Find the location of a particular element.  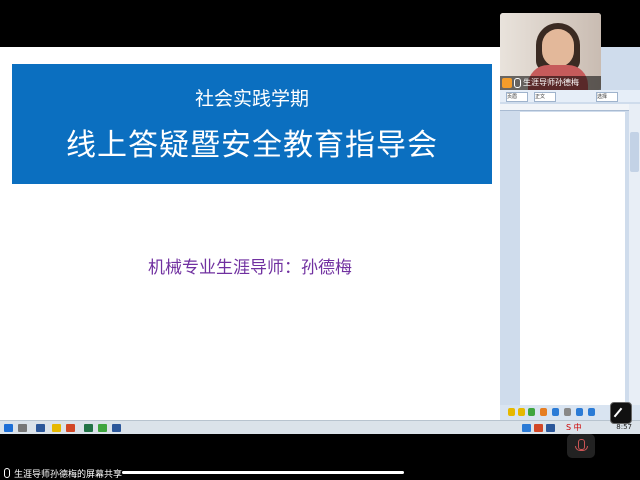

screen-share-label: 生涯导师孙德梅的屏幕共享 is located at coordinates (63, 473).